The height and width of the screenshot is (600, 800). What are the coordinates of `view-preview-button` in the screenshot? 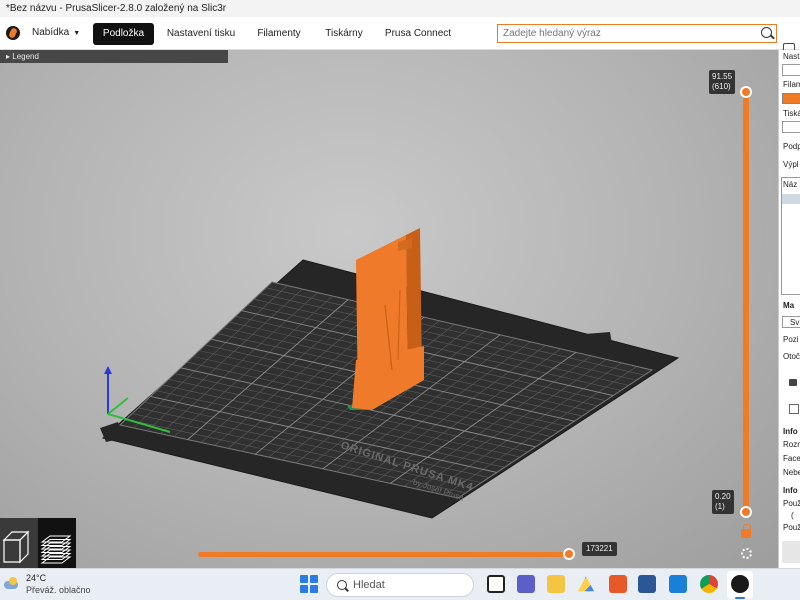 It's located at (57, 543).